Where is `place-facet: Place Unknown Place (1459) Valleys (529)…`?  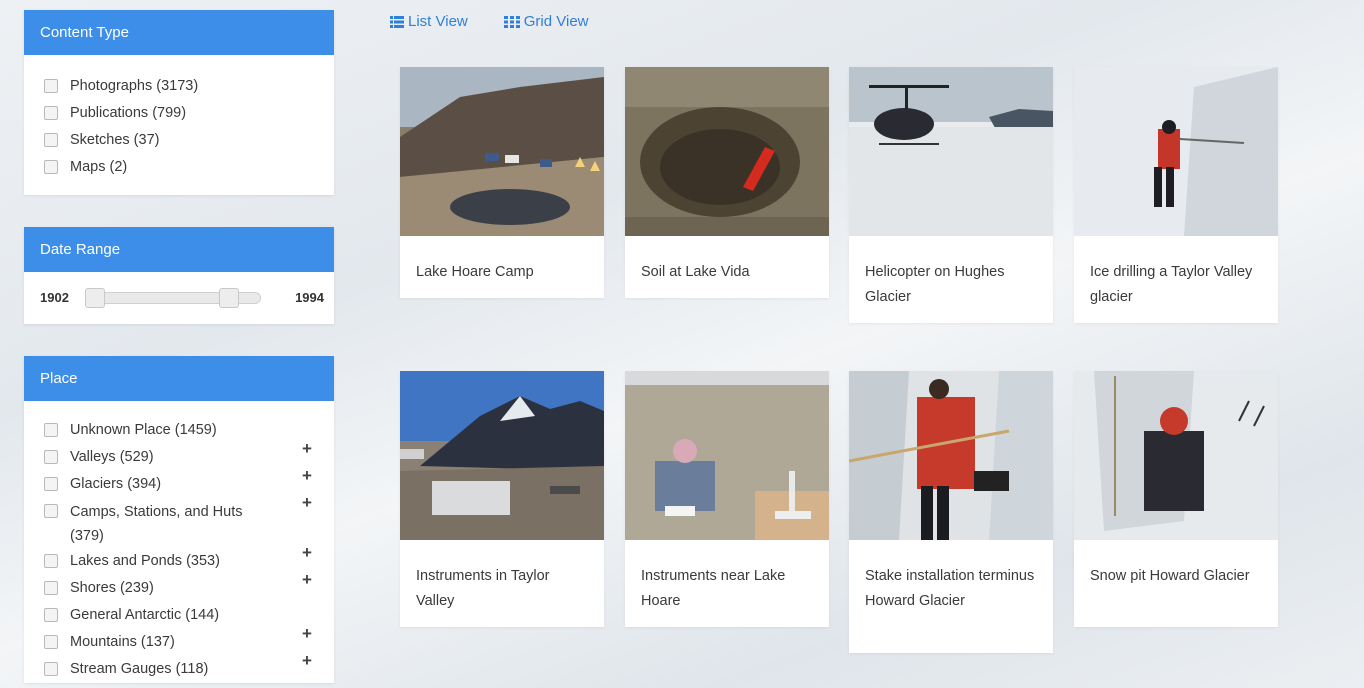 place-facet: Place Unknown Place (1459) Valleys (529)… is located at coordinates (179, 519).